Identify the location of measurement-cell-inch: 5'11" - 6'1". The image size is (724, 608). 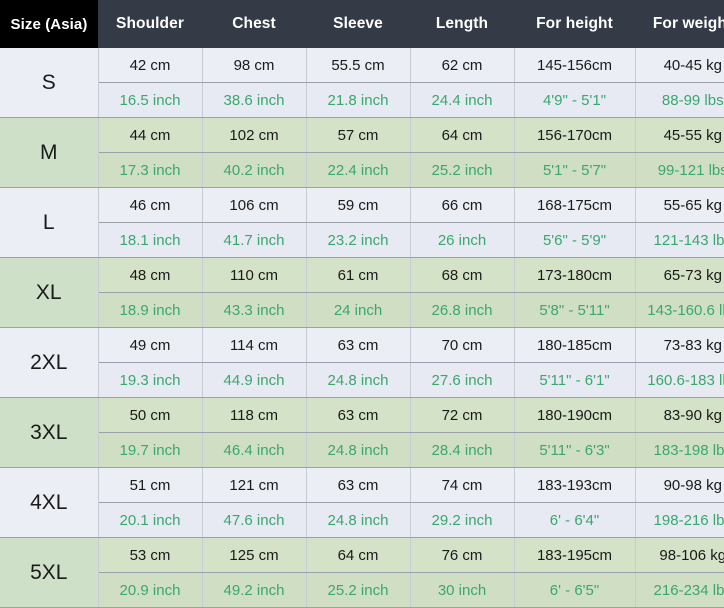
(575, 380).